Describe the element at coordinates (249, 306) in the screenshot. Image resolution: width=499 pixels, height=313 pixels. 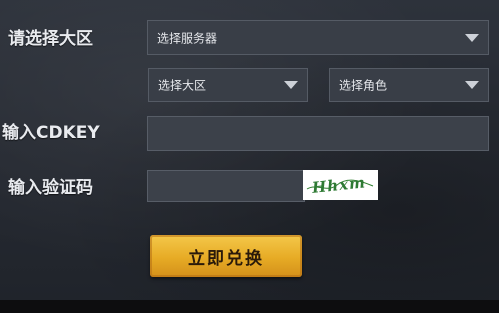
I see `bottom-bar` at that location.